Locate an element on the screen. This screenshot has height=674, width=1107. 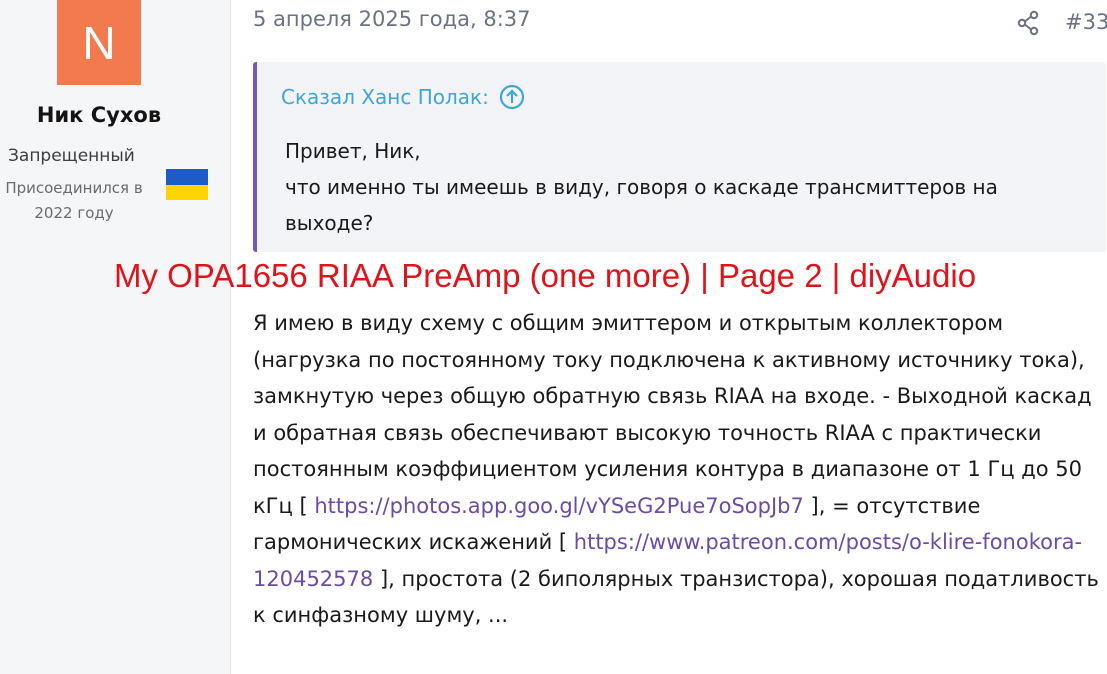
arrow-up-circle-icon is located at coordinates (512, 97).